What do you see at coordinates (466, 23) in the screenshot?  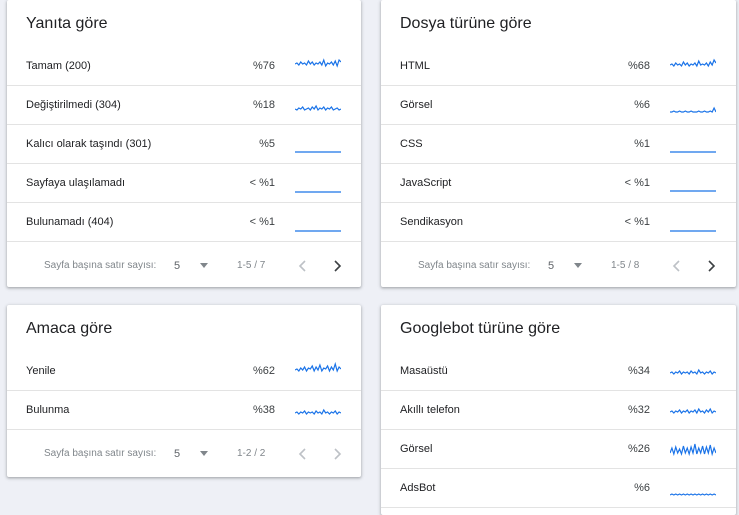 I see `card-title: Dosya türüne göre` at bounding box center [466, 23].